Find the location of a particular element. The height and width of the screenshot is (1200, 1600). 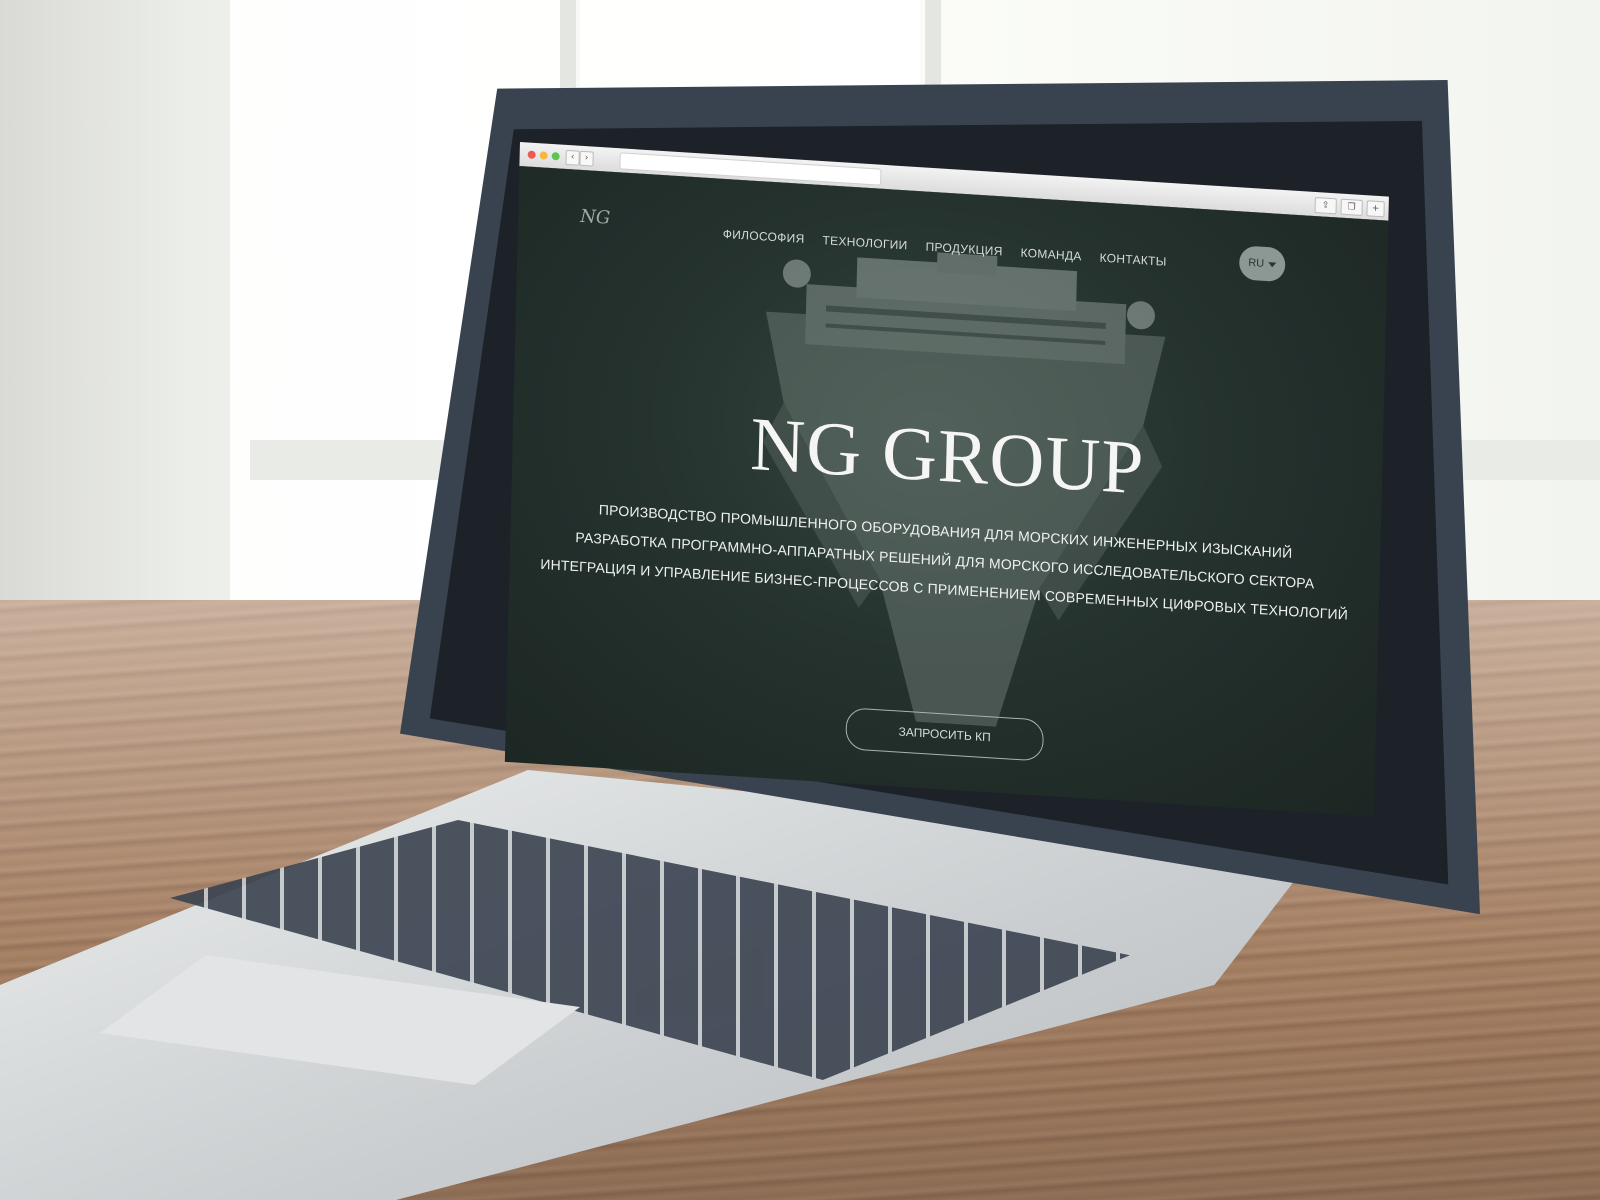

language-label: RU is located at coordinates (1256, 263).